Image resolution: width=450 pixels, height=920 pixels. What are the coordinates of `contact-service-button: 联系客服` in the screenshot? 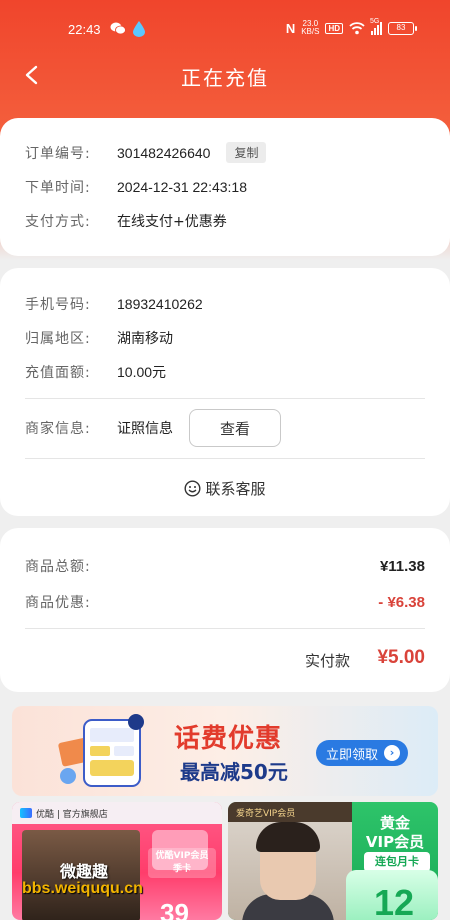 It's located at (225, 488).